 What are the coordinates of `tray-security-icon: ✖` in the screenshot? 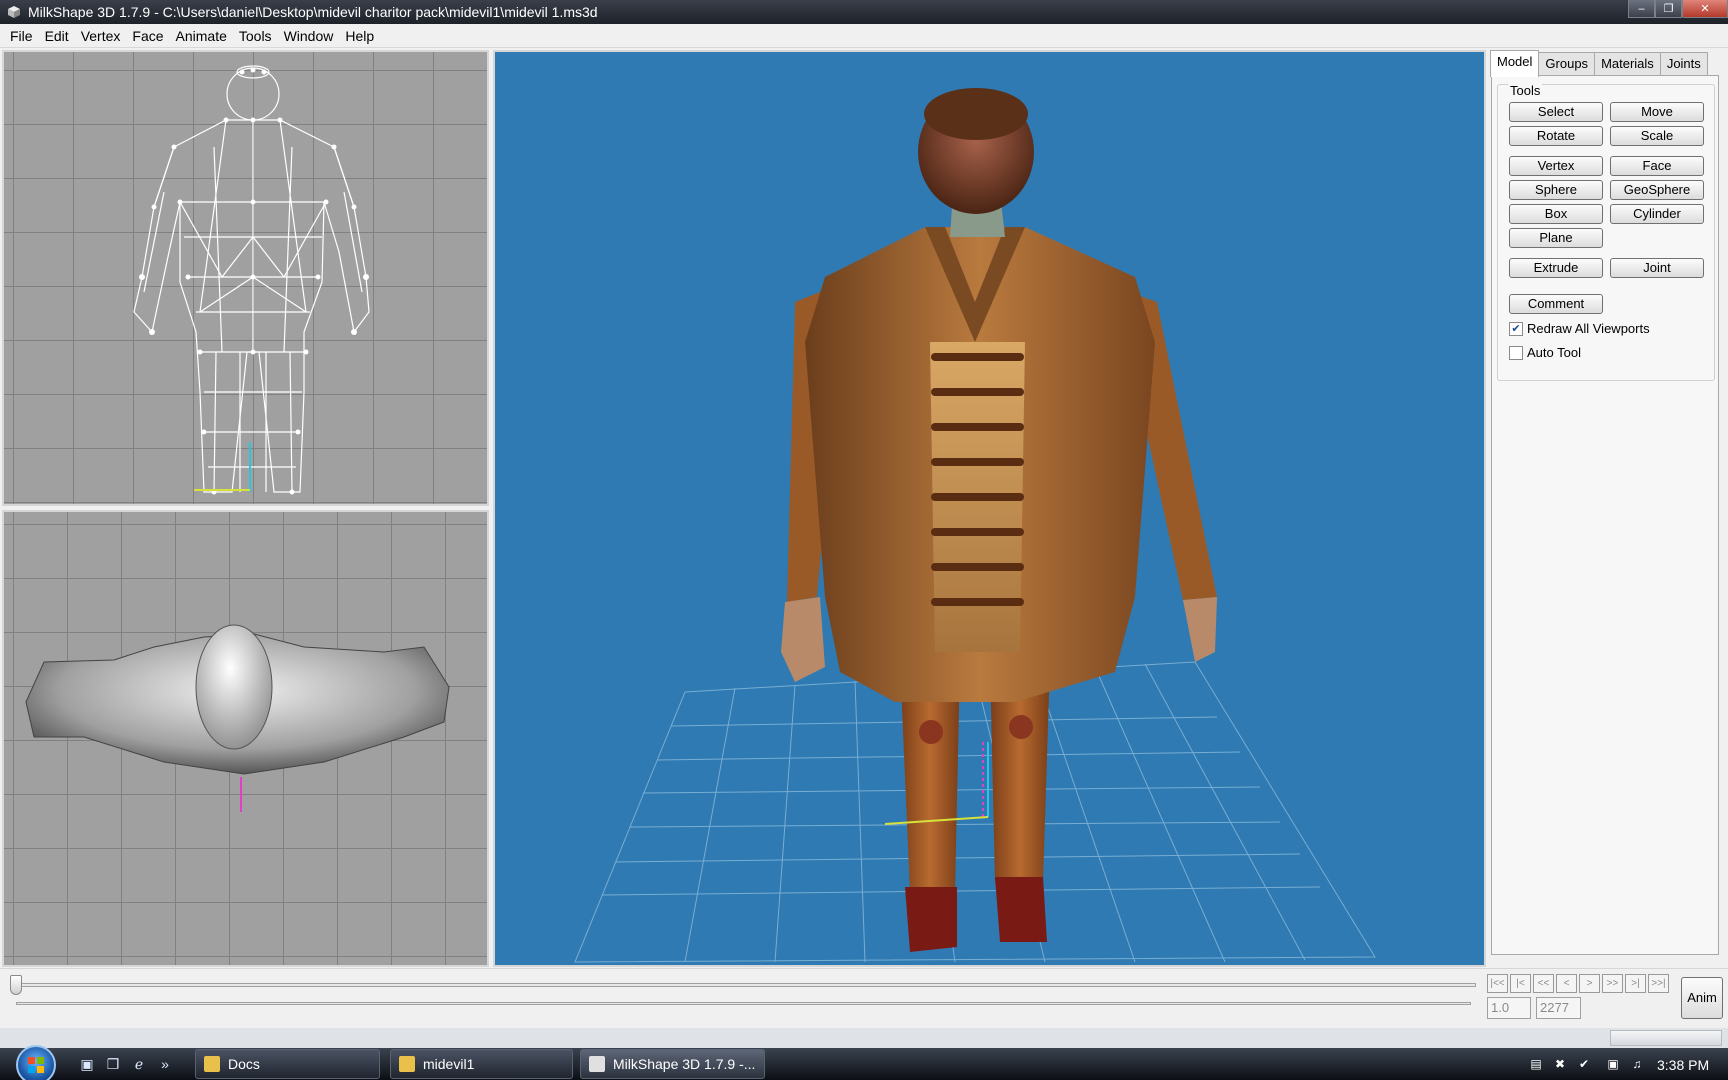 It's located at (1560, 1064).